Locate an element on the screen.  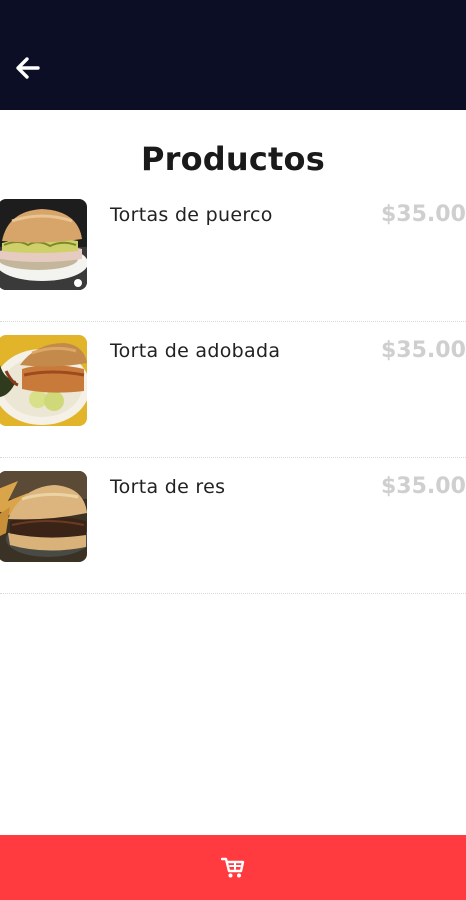
top-app-bar is located at coordinates (233, 55).